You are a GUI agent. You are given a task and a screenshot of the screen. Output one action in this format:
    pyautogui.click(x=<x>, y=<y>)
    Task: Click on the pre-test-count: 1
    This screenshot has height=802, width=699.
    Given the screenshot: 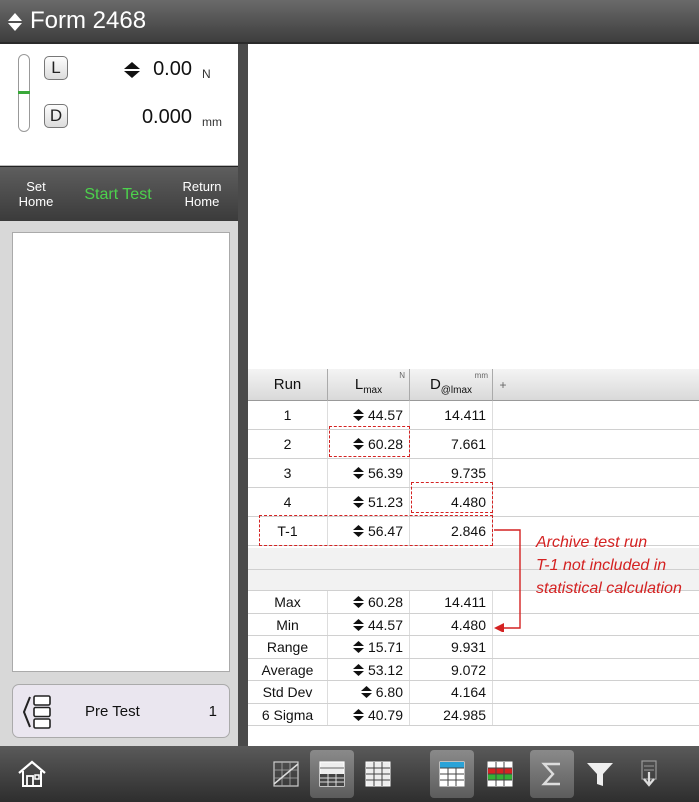 What is the action you would take?
    pyautogui.click(x=212, y=711)
    